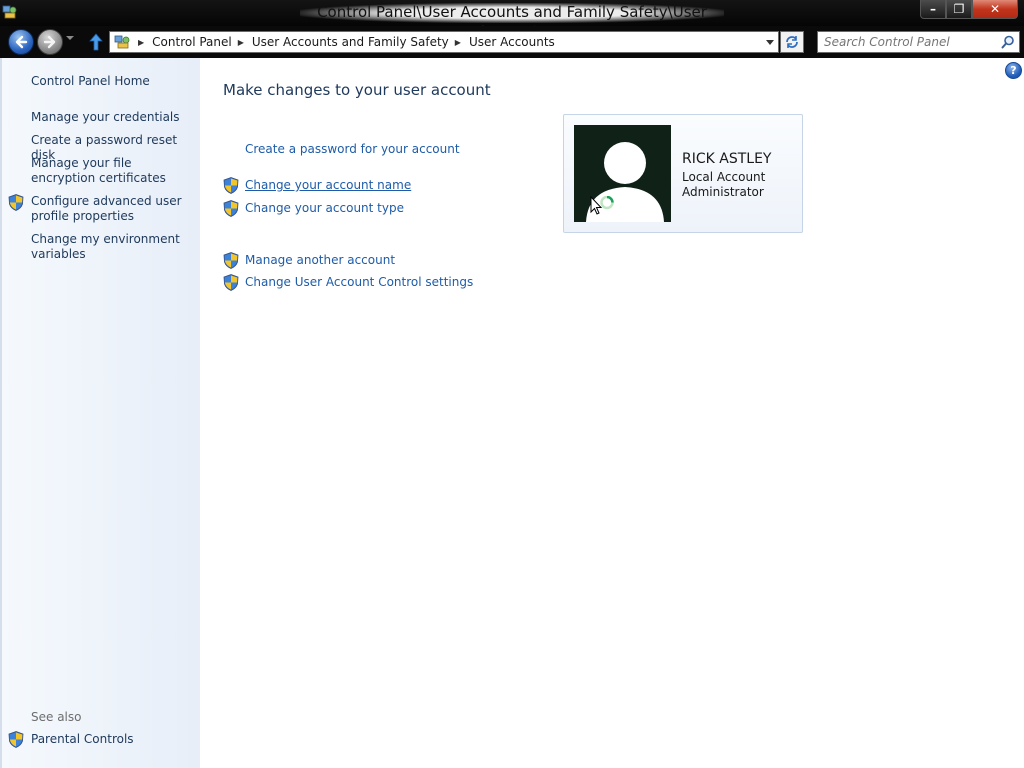 This screenshot has height=768, width=1024. What do you see at coordinates (357, 90) in the screenshot?
I see `page-title: Make changes to your user account` at bounding box center [357, 90].